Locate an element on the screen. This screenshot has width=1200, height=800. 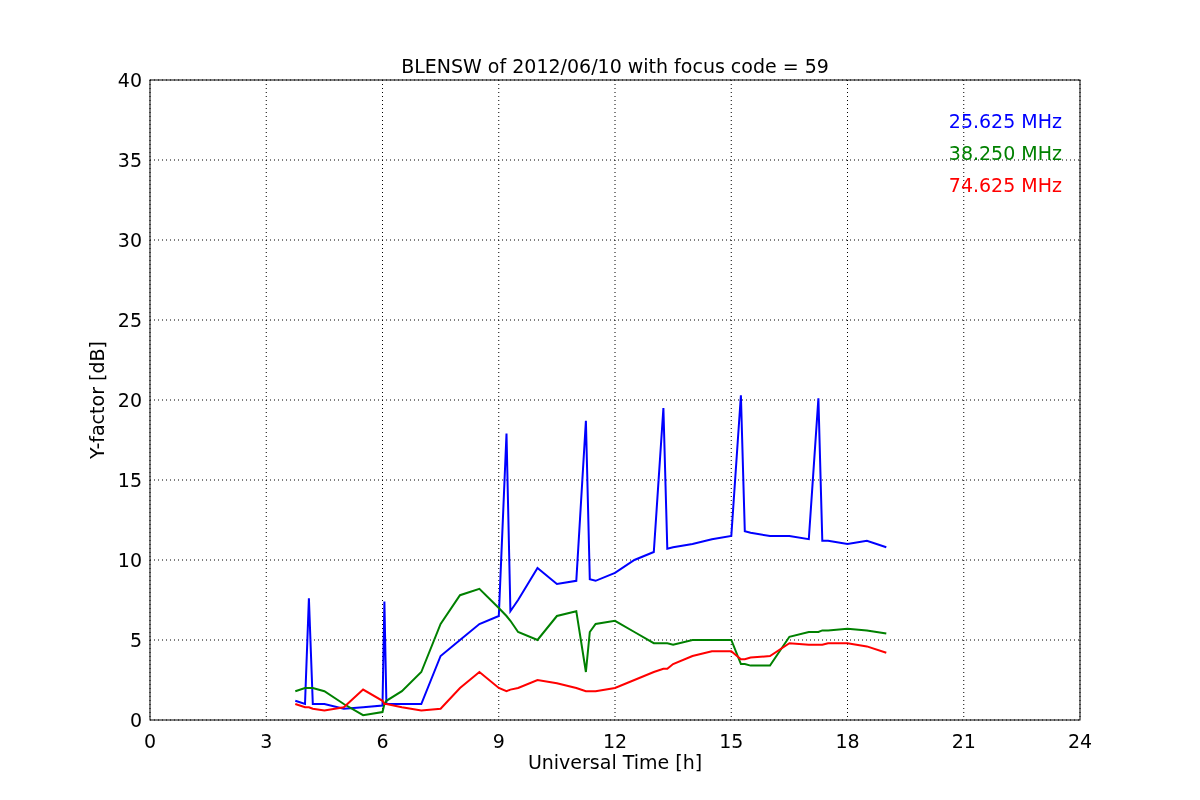
legend-label: 74.625 MHz is located at coordinates (1005, 185).